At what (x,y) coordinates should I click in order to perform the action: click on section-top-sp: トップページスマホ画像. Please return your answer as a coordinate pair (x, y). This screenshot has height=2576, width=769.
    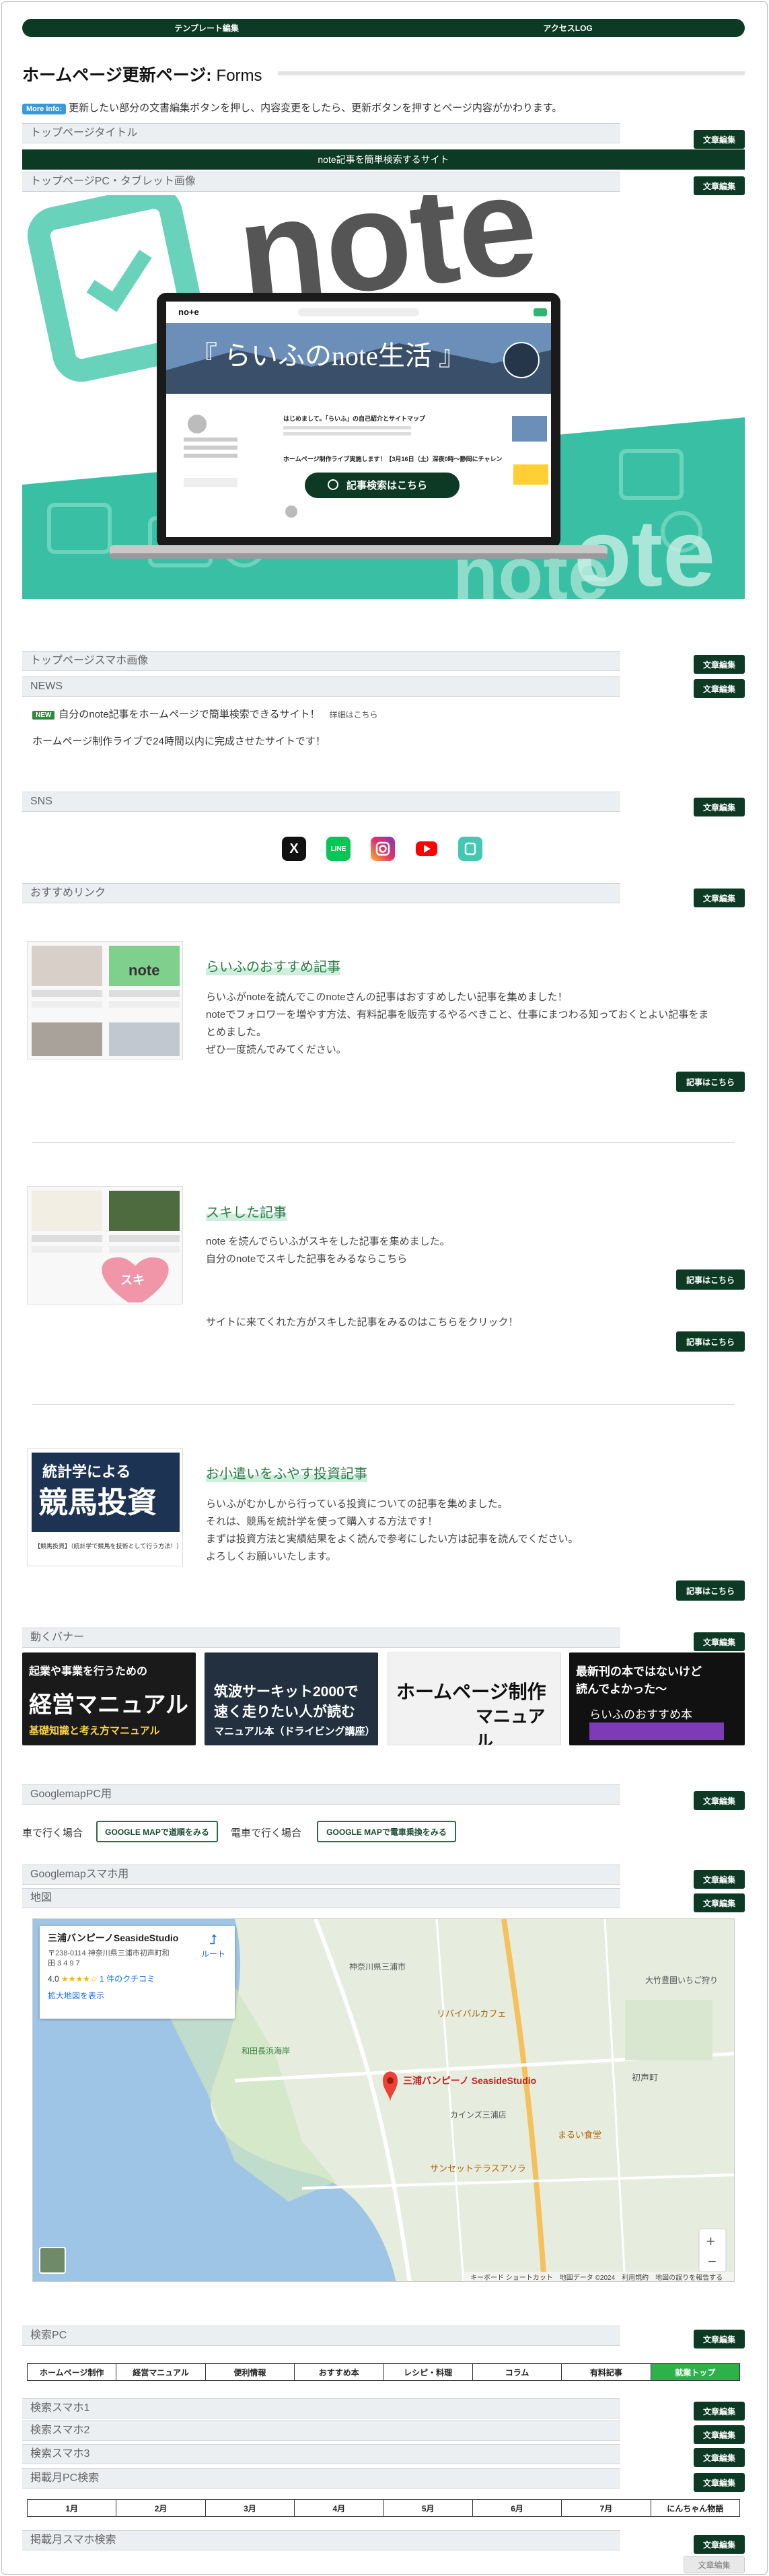
    Looking at the image, I should click on (321, 661).